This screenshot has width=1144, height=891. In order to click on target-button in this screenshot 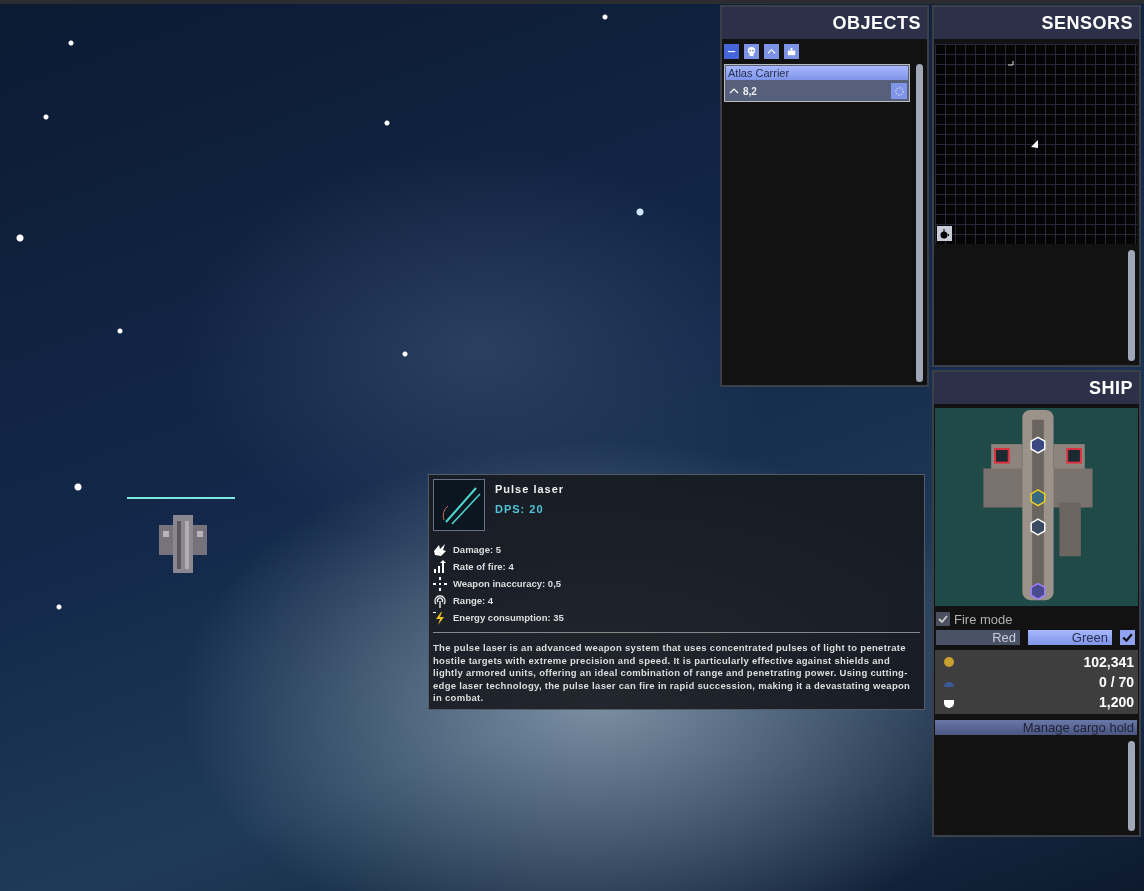, I will do `click(899, 91)`.